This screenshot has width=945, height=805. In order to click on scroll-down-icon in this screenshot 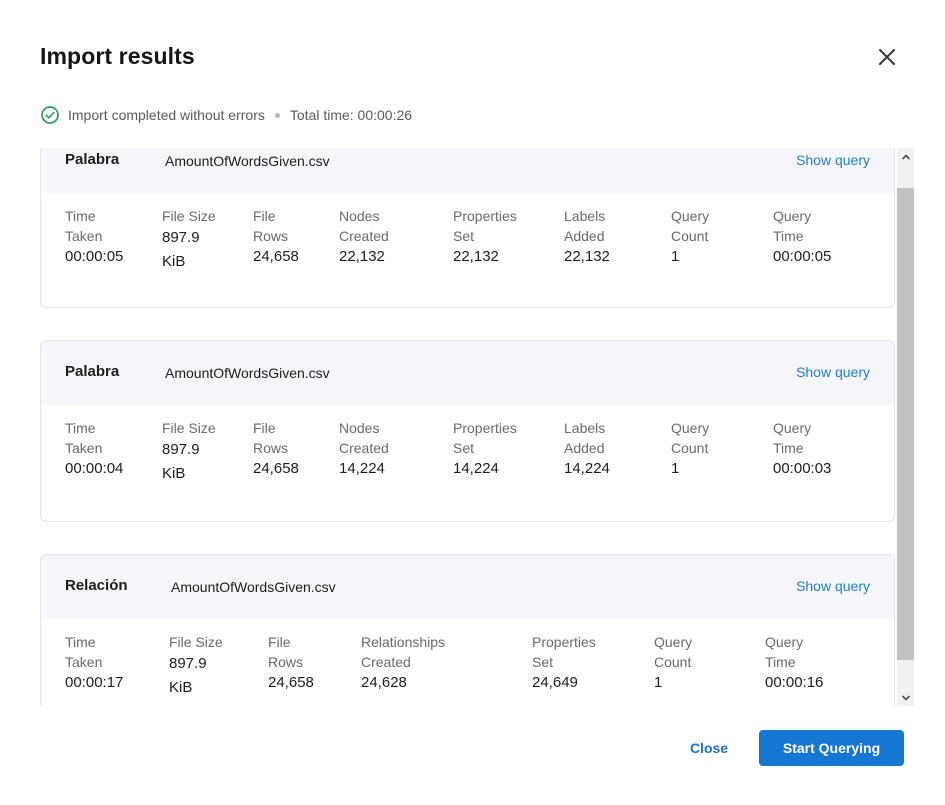, I will do `click(905, 697)`.